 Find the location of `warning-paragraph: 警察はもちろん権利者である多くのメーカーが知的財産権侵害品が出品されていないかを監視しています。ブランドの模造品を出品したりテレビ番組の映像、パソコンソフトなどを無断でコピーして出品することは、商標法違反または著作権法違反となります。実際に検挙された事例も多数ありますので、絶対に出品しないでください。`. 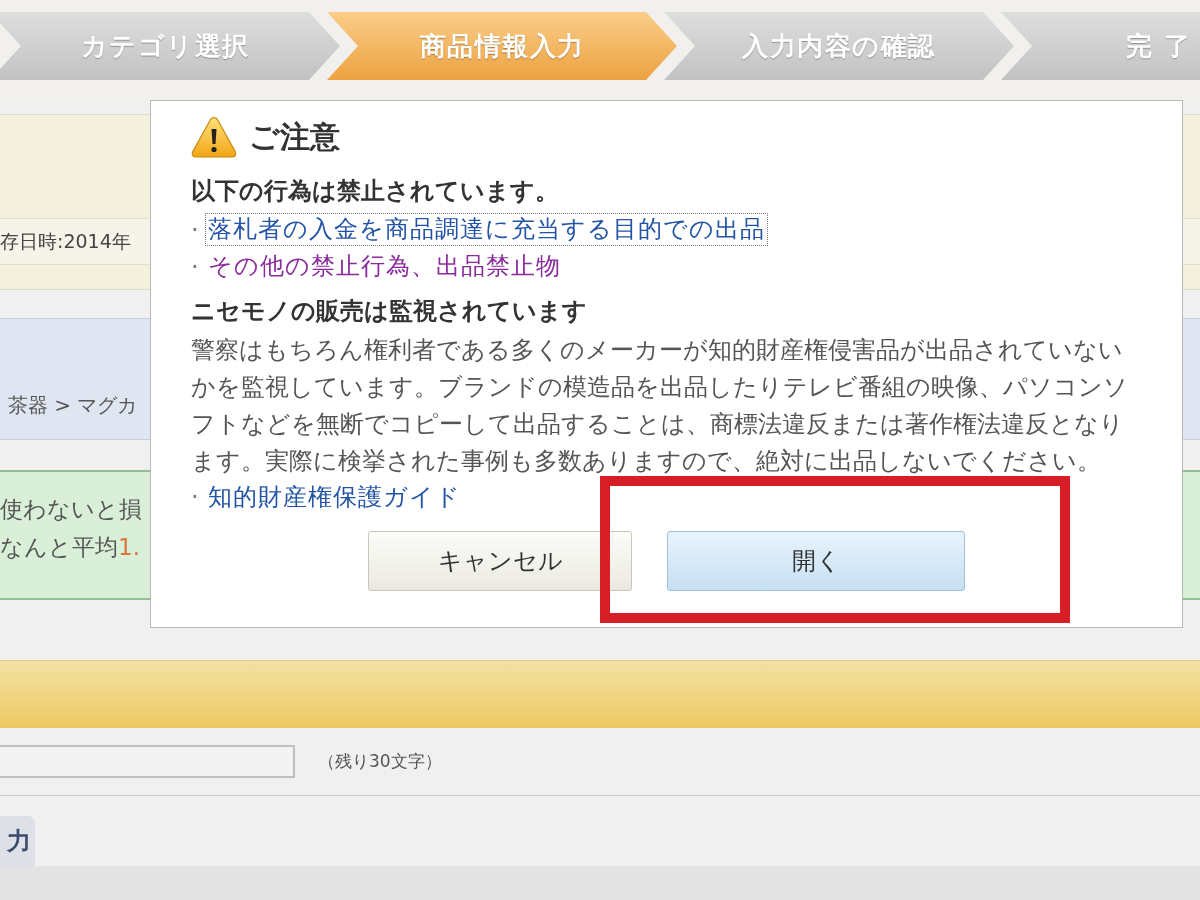

warning-paragraph: 警察はもちろん権利者である多くのメーカーが知的財産権侵害品が出品されていないかを監視しています。ブランドの模造品を出品したりテレビ番組の映像、パソコンソフトなどを無断でコピーして出品することは、商標法違反または著作権法違反となります。実際に検挙された事例も多数ありますので、絶対に出品しないでください。 is located at coordinates (660, 406).